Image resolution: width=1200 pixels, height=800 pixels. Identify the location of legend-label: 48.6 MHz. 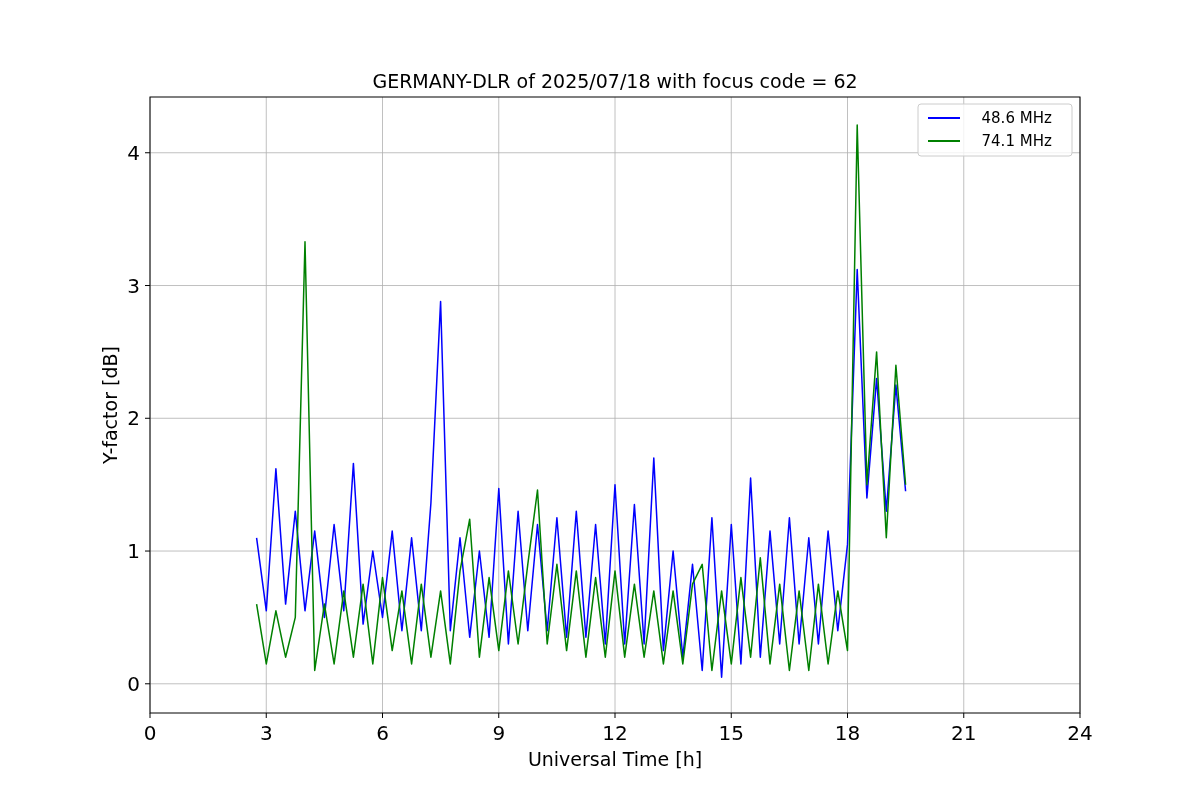
(1016, 118).